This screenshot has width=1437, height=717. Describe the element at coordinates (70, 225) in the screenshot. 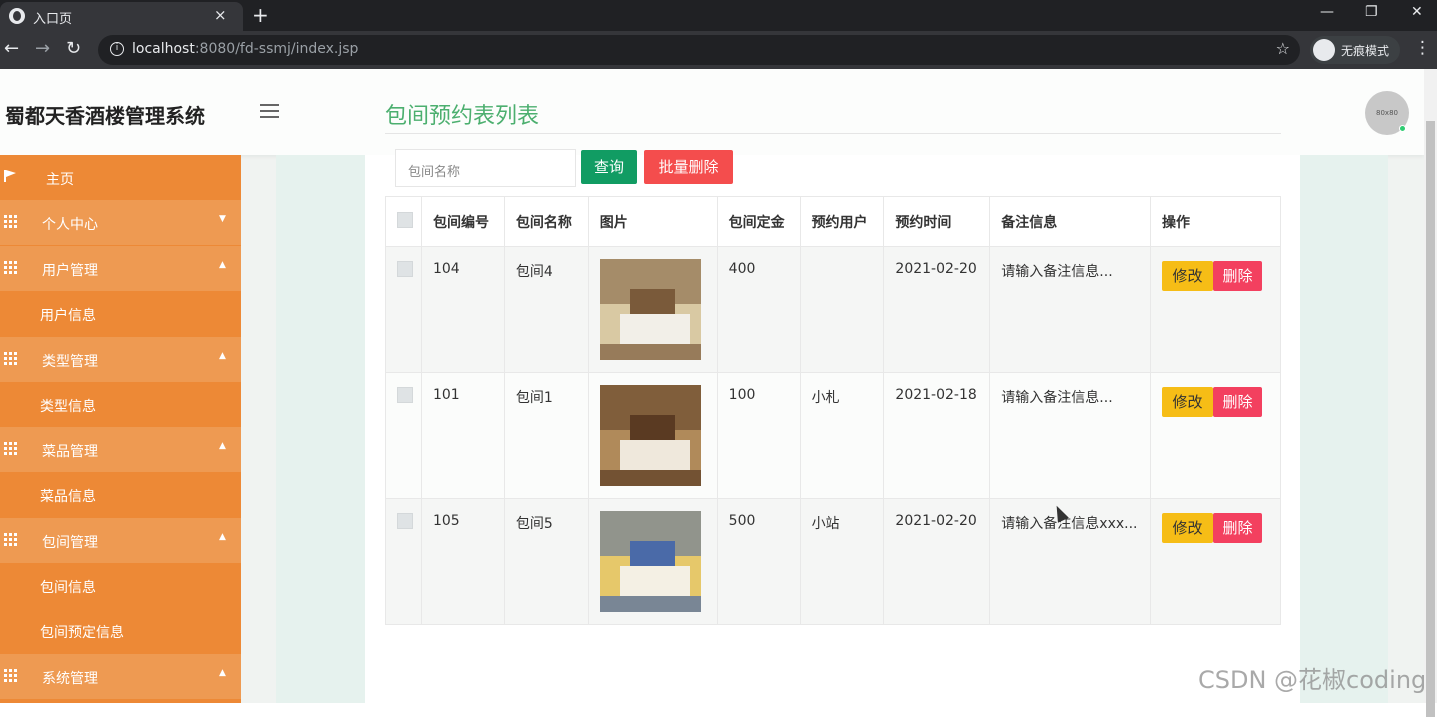

I see `sidebar-item-label: 个人中心` at that location.